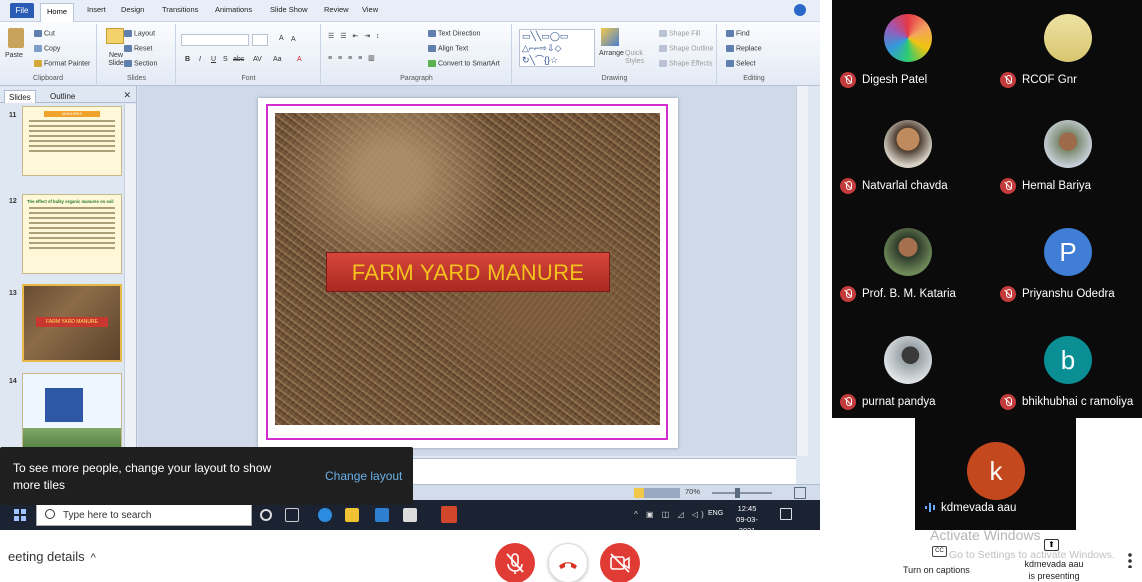 This screenshot has height=582, width=1142. I want to click on font-name-box, so click(215, 40).